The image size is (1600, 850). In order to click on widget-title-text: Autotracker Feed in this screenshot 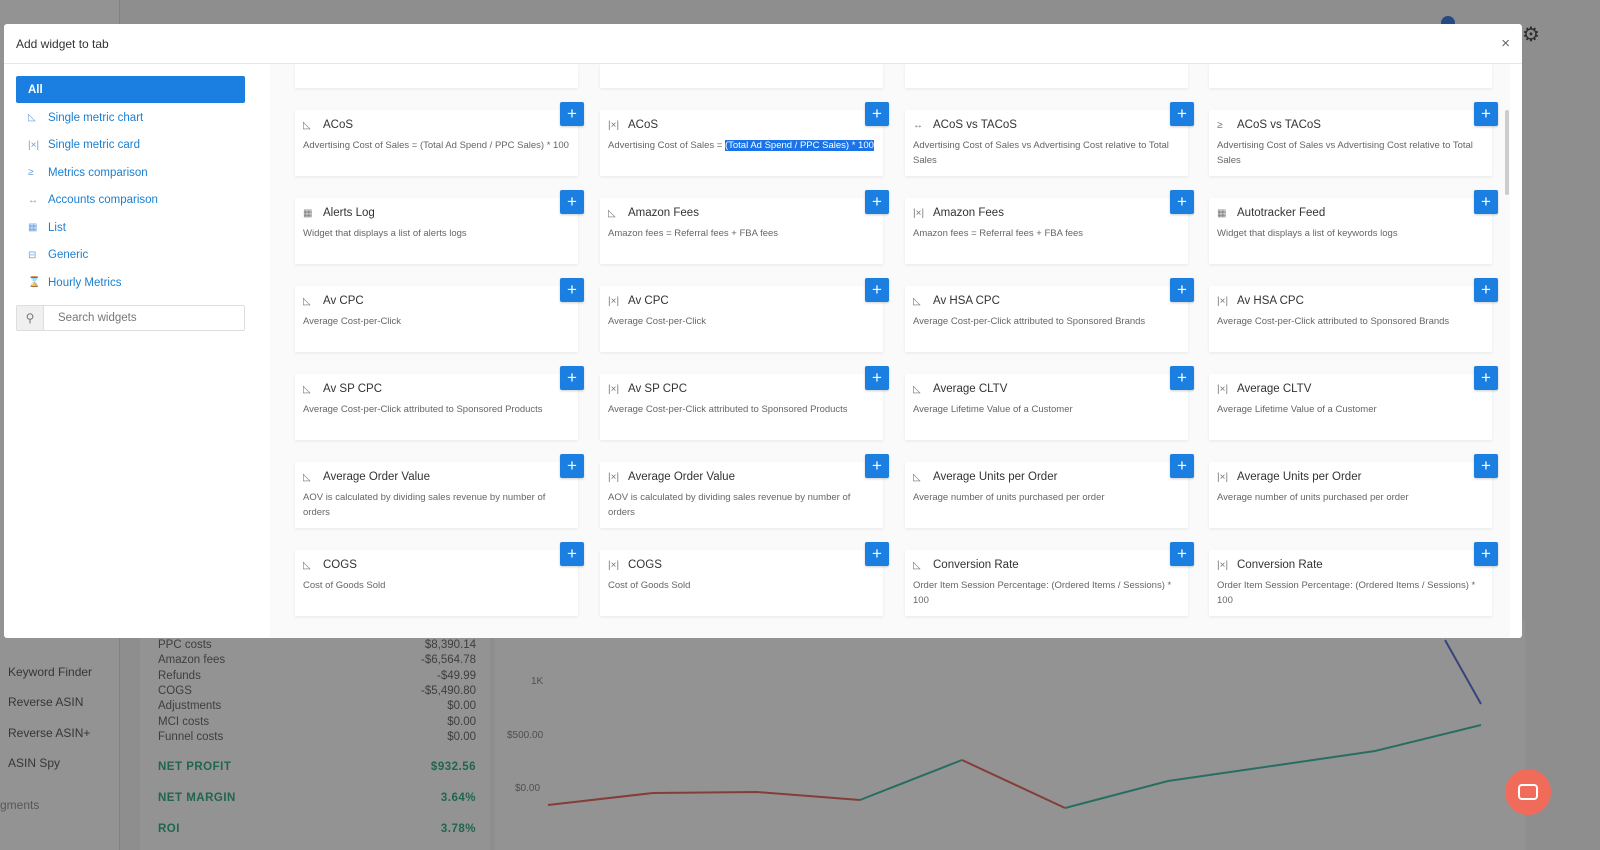, I will do `click(1281, 213)`.